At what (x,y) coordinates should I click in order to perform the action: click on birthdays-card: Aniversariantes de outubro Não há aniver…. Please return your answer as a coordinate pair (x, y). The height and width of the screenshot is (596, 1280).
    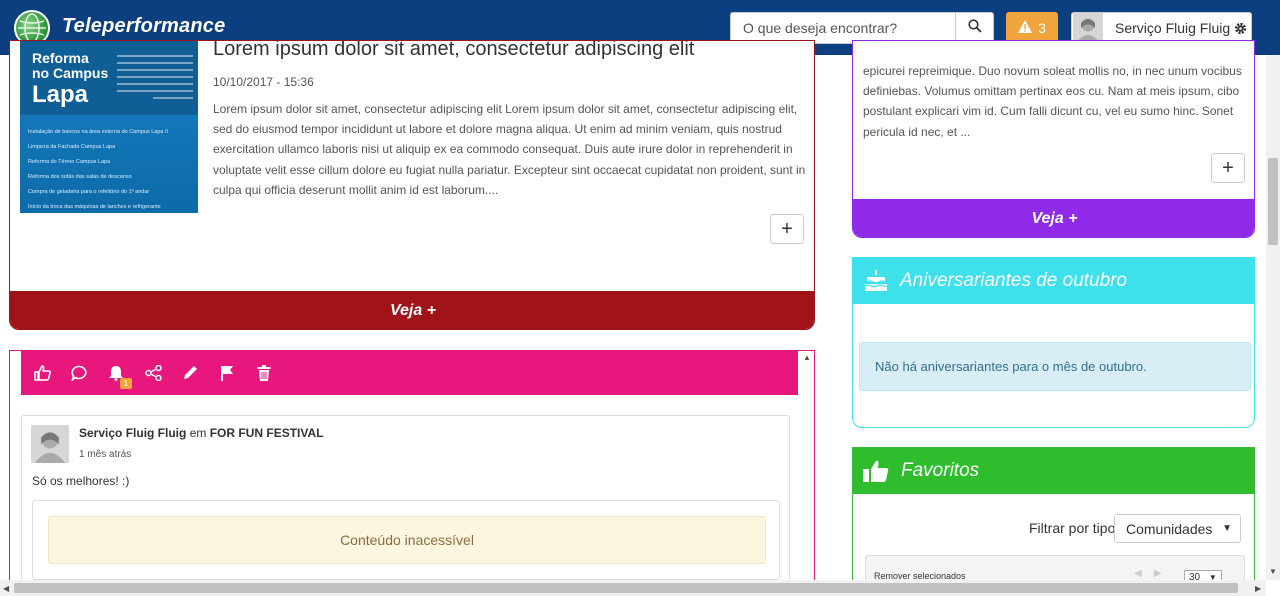
    Looking at the image, I should click on (1053, 342).